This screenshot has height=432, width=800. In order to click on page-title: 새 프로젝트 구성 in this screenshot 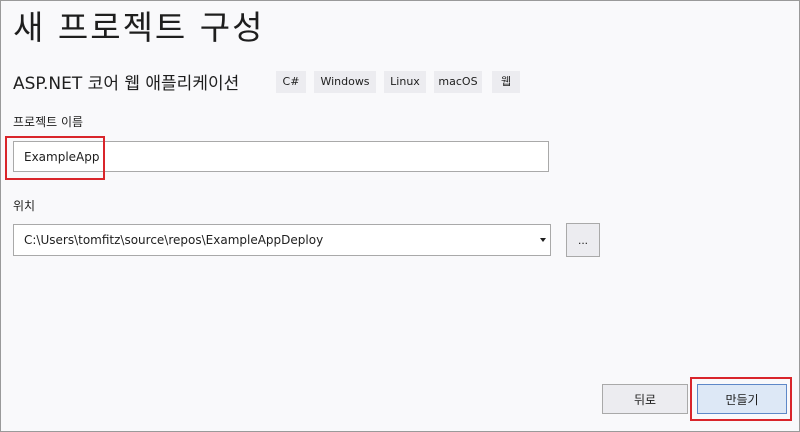, I will do `click(139, 27)`.